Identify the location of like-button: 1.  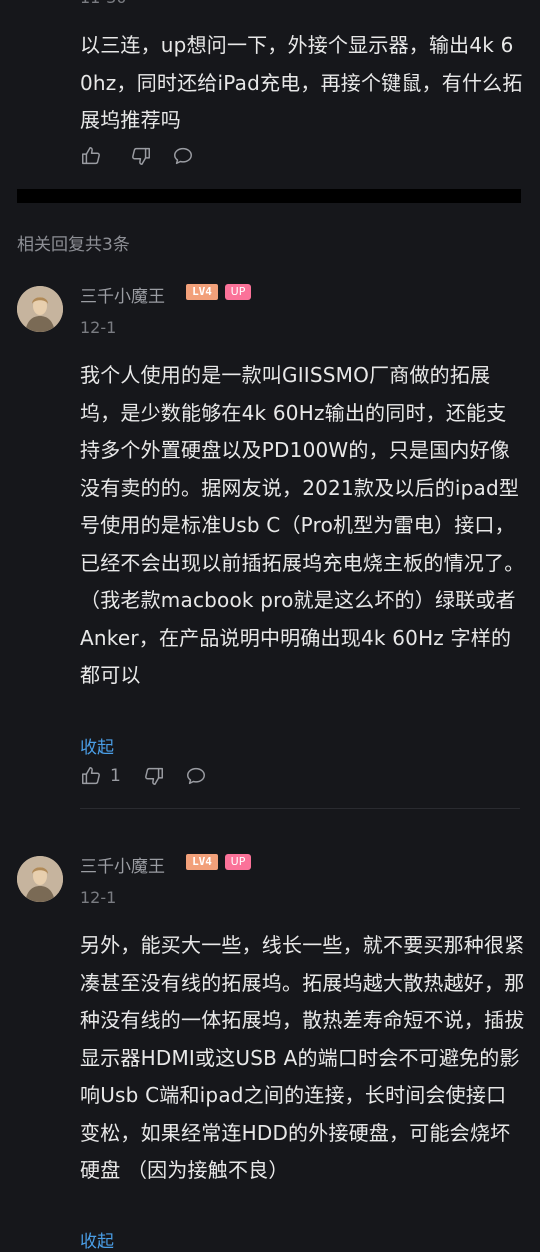
(100, 776).